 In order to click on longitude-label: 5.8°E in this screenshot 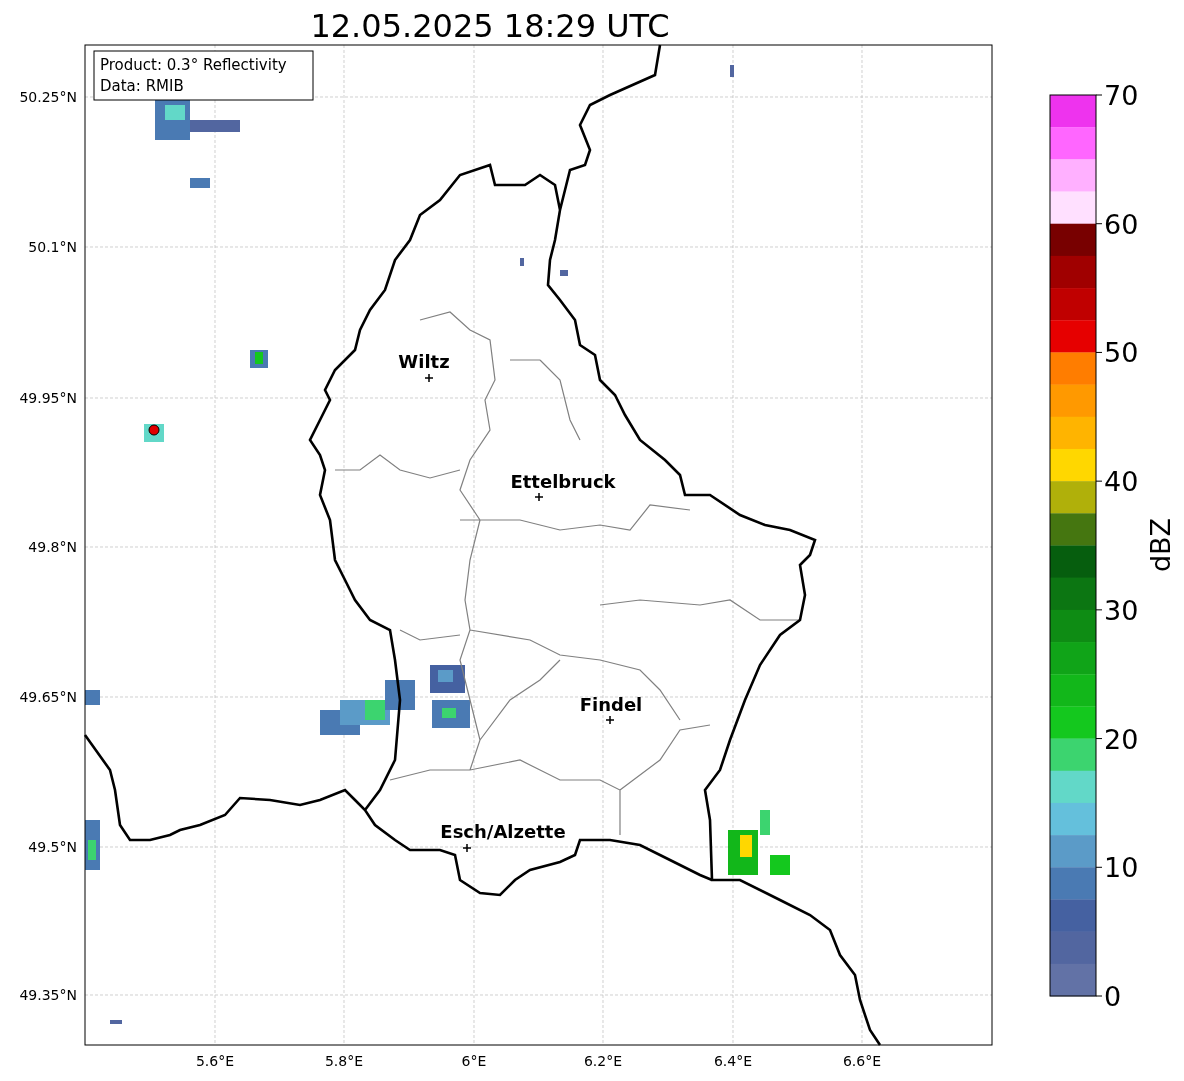, I will do `click(344, 1061)`.